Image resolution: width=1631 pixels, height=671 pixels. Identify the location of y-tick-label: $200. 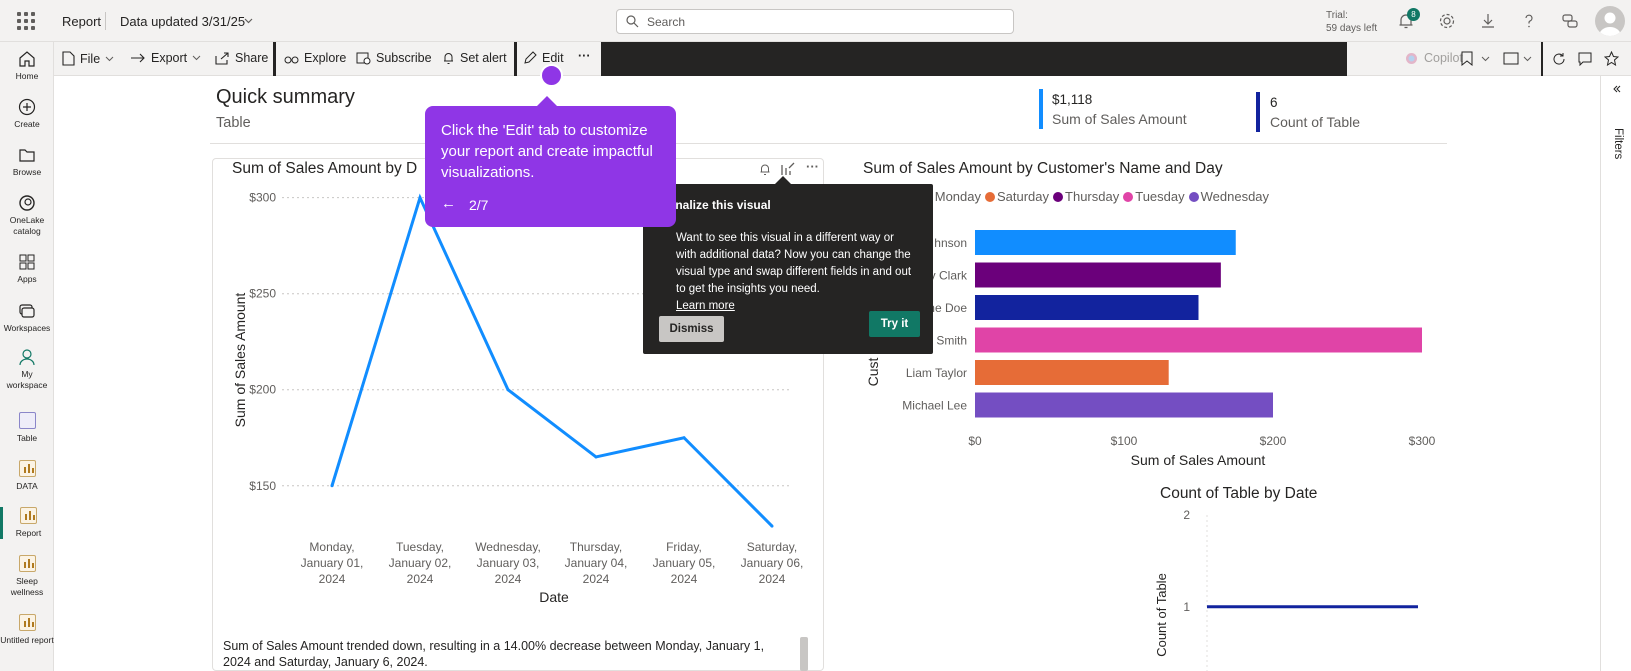
(262, 390).